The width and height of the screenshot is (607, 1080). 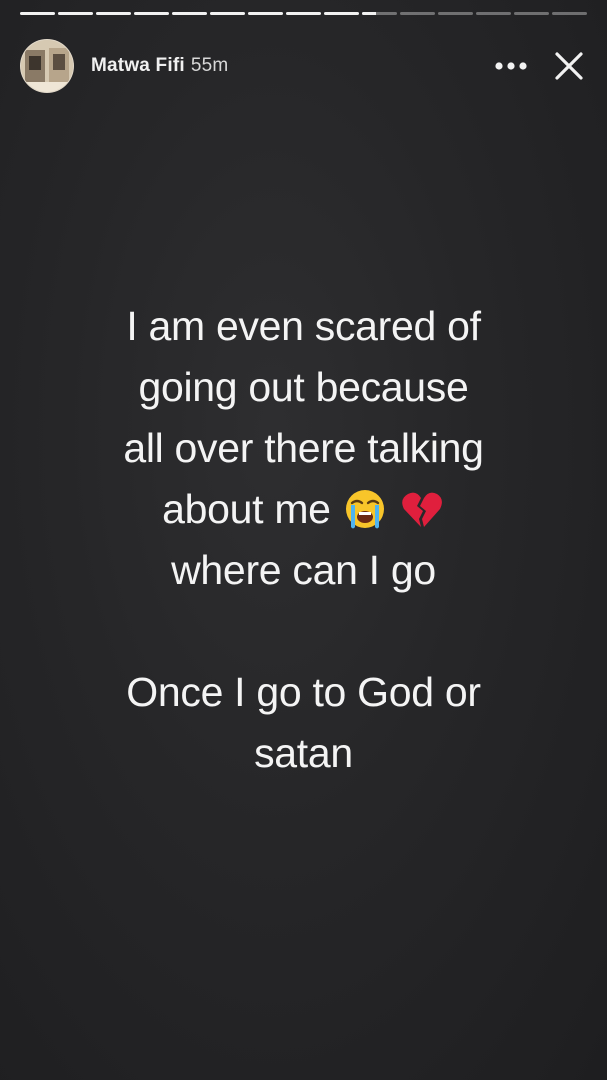 I want to click on more-options-button, so click(x=511, y=66).